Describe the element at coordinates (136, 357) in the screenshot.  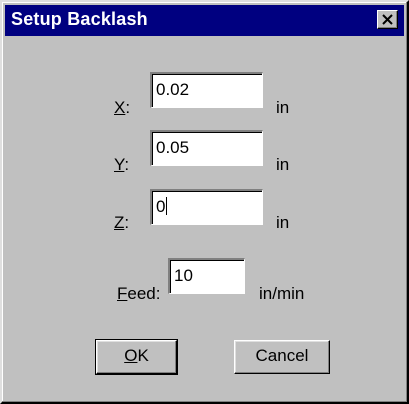
I see `ok-button: OK` at that location.